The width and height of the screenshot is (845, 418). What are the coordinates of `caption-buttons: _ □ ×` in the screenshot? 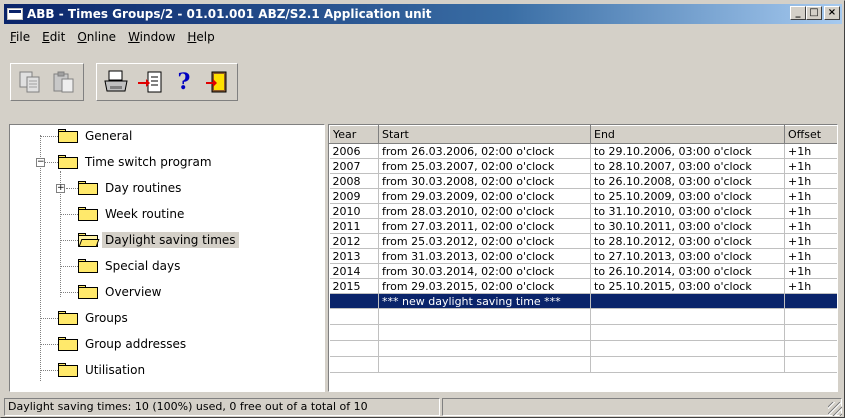 It's located at (815, 13).